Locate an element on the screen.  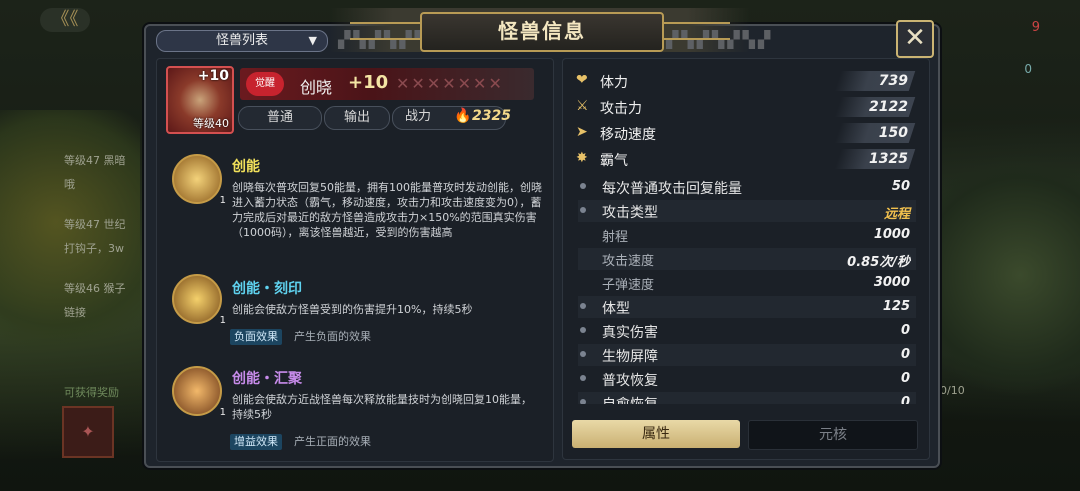
sub-stat-row: 真实伤害 0 is located at coordinates (747, 331).